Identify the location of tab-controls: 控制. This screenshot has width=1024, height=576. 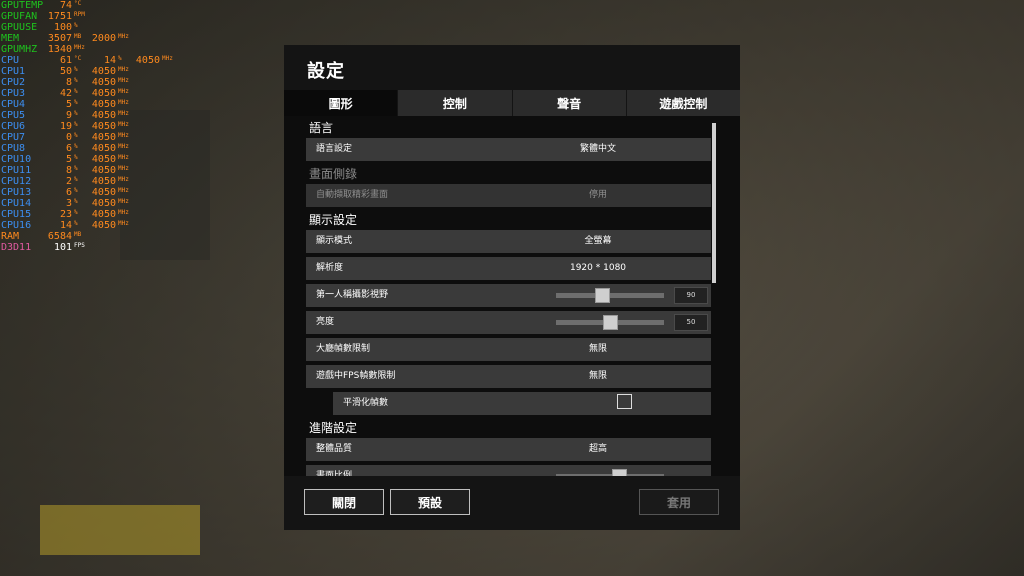
(454, 103).